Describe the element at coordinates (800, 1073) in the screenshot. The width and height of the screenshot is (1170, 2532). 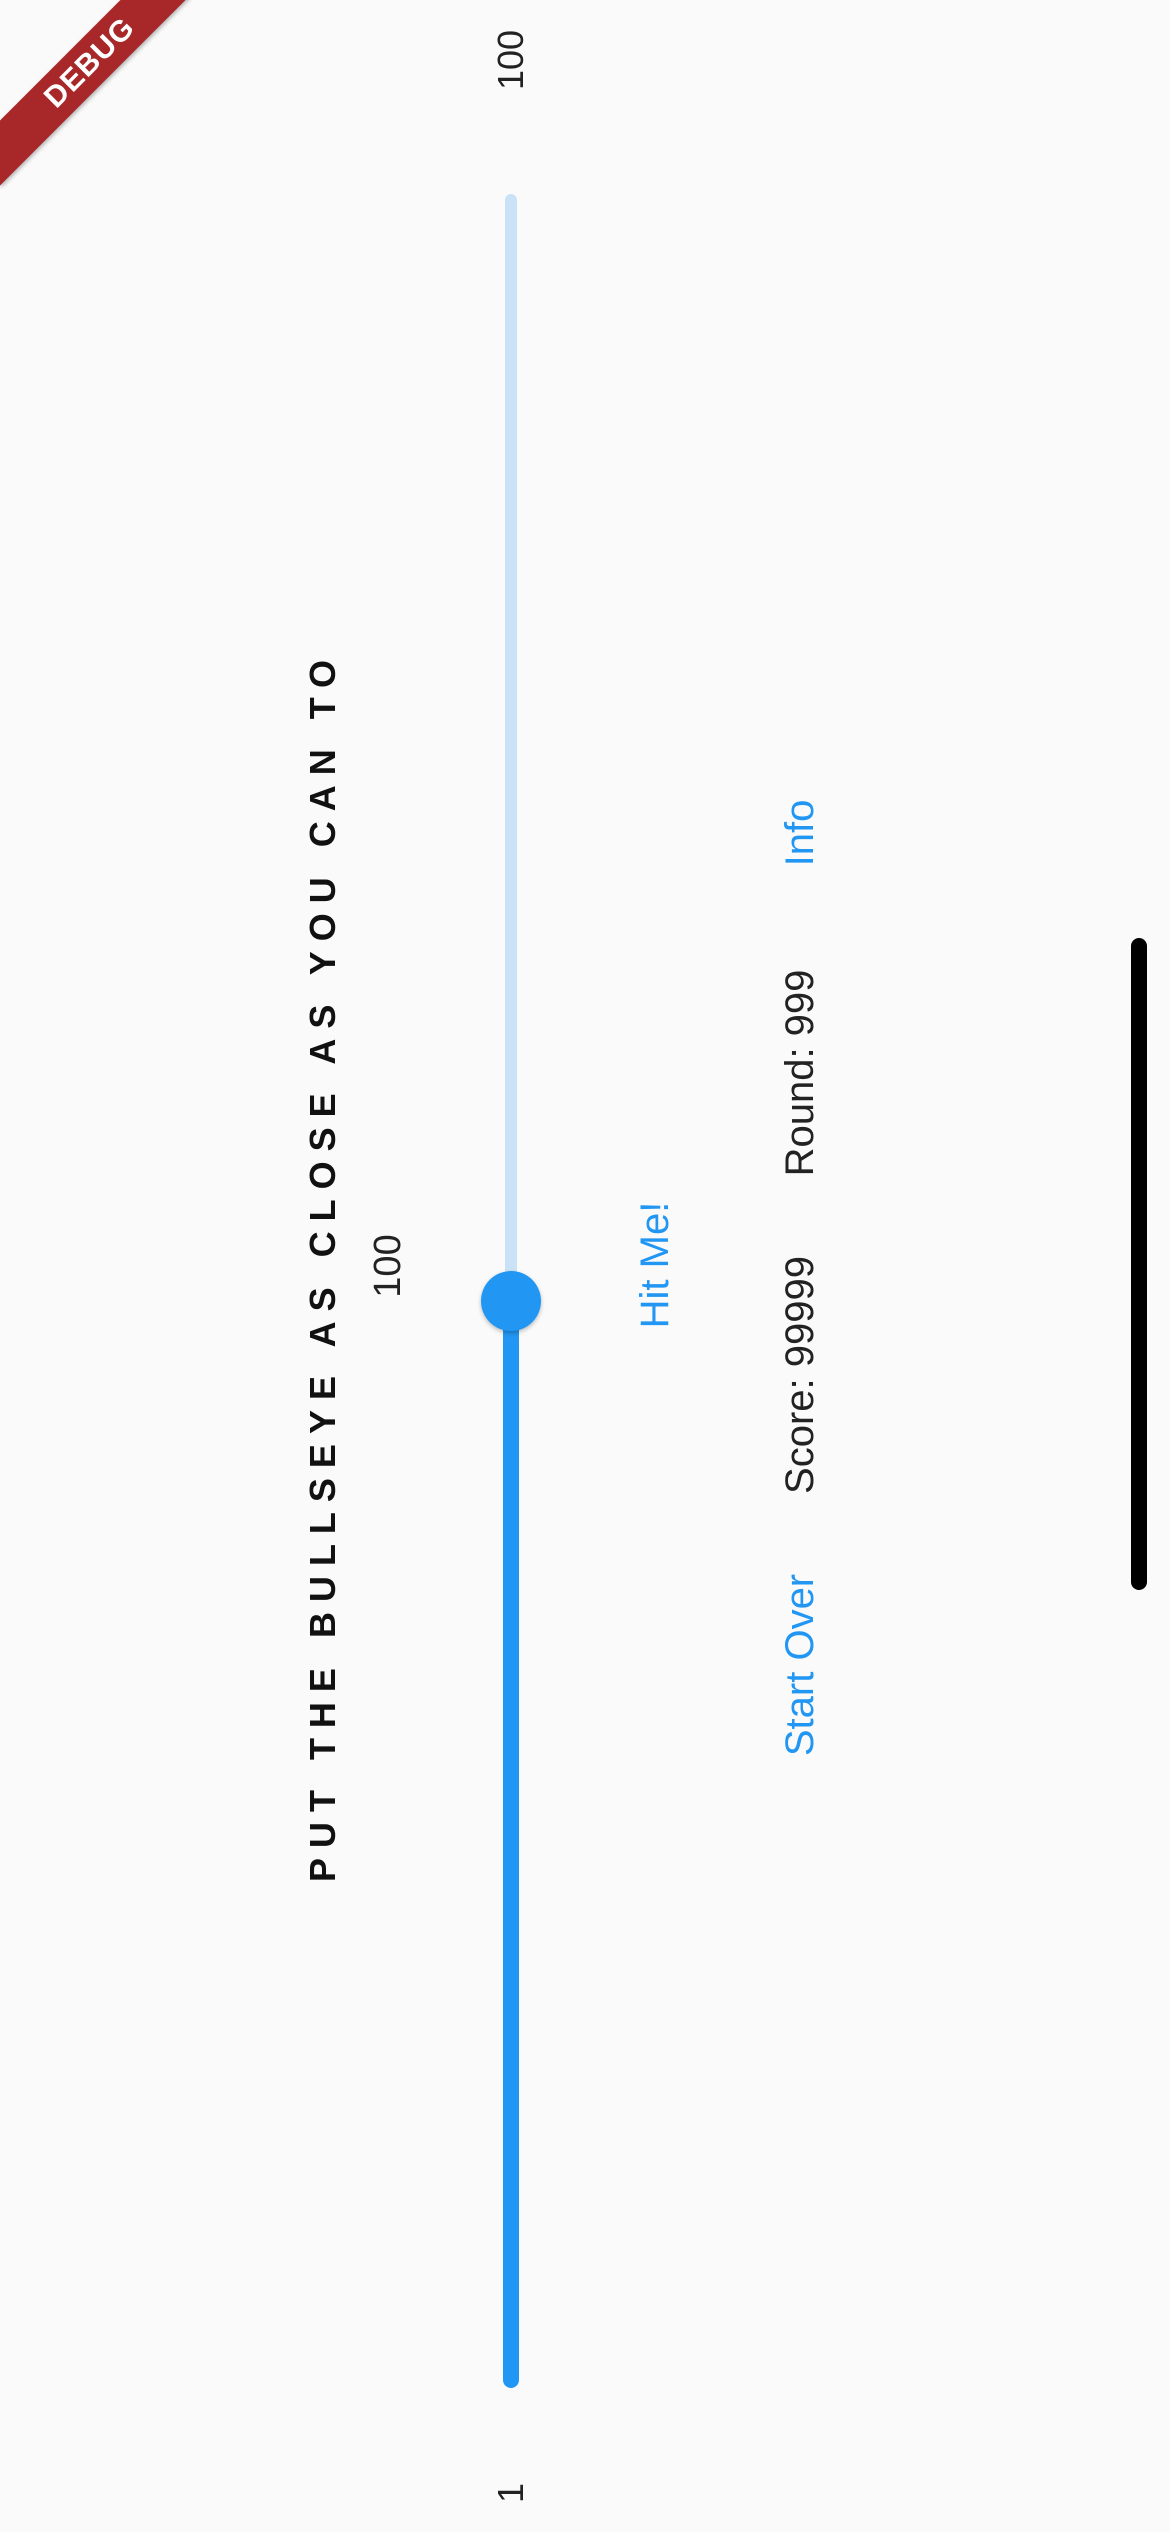
I see `round-label: Round: 999` at that location.